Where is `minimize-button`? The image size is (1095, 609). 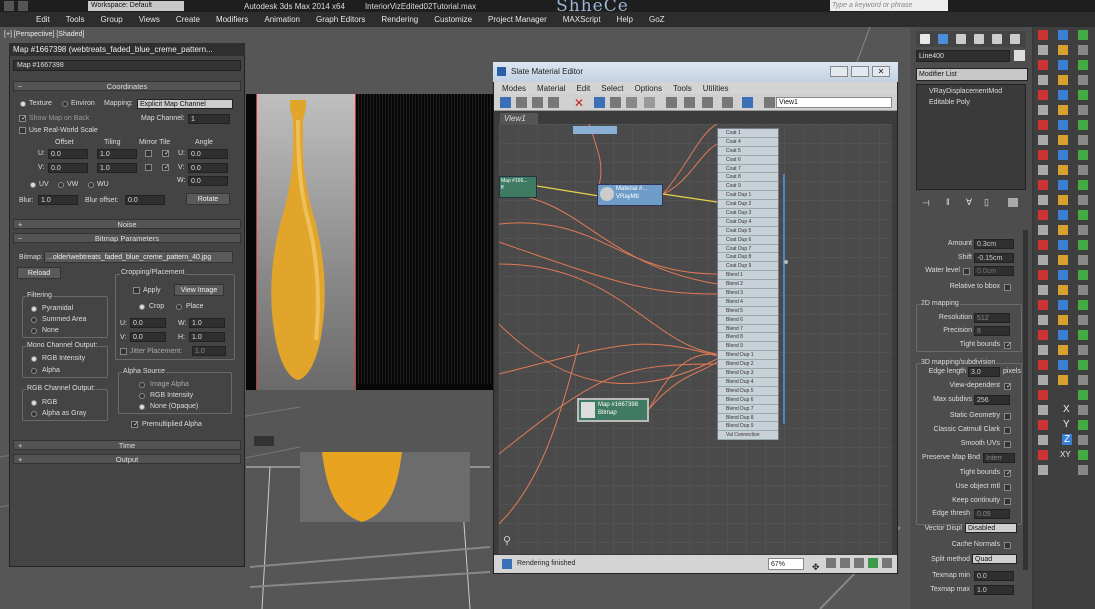
minimize-button is located at coordinates (839, 71).